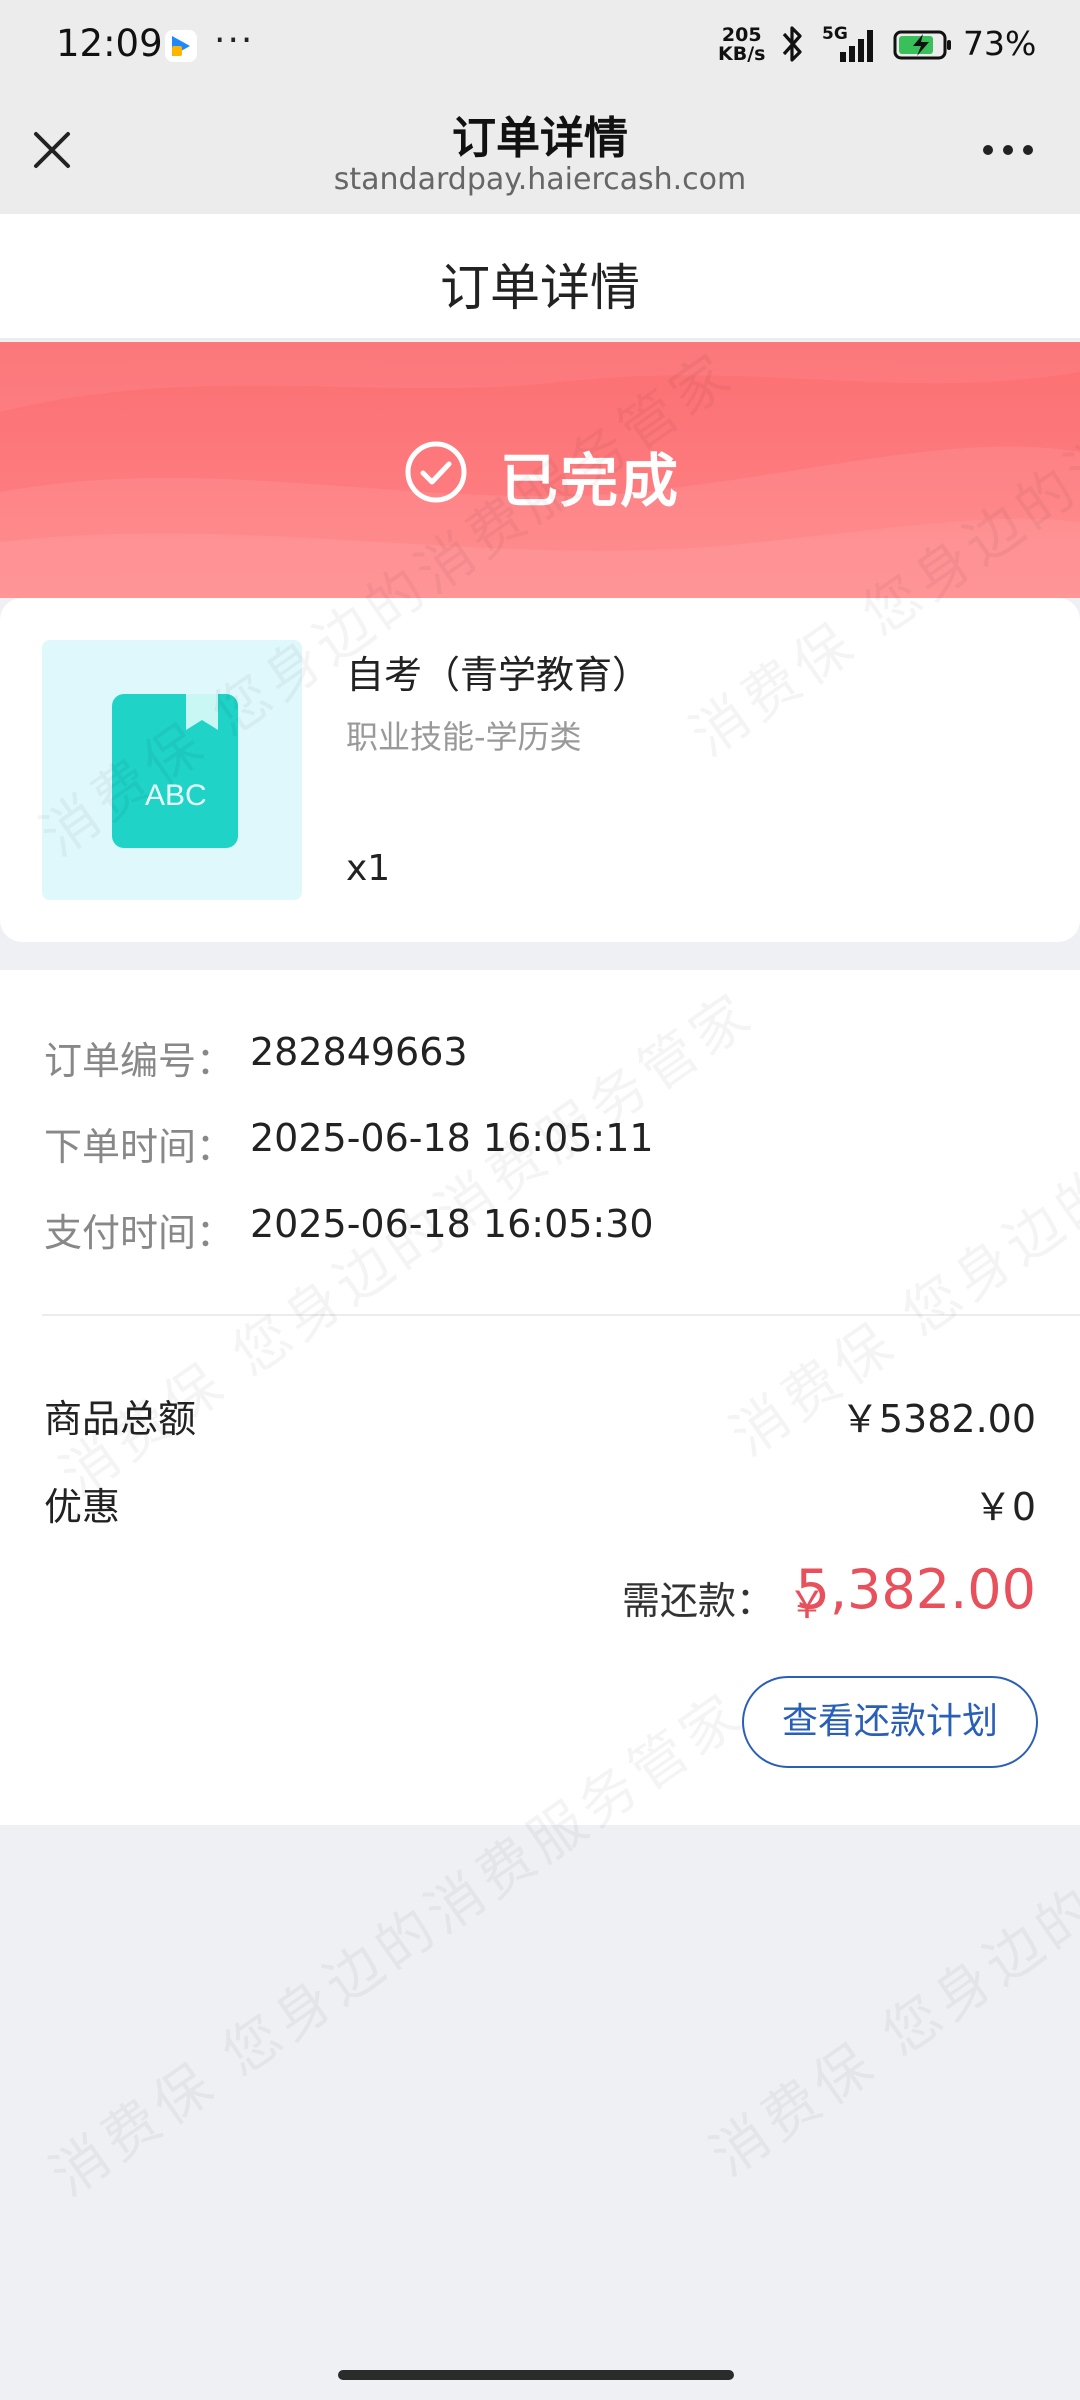  Describe the element at coordinates (1008, 150) in the screenshot. I see `more-options-icon` at that location.